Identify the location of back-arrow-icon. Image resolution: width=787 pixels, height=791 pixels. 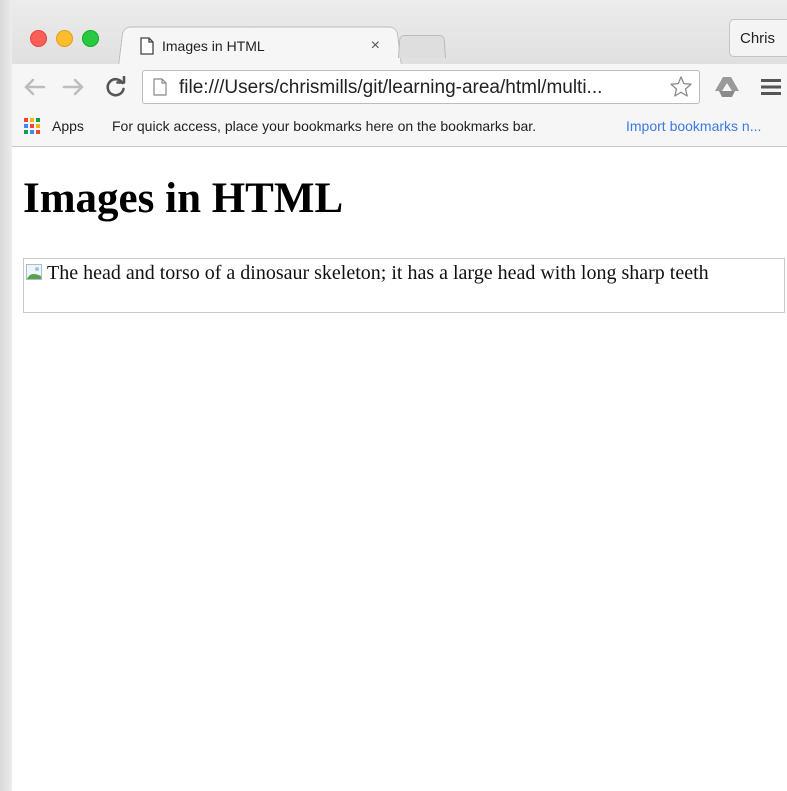
(34, 87).